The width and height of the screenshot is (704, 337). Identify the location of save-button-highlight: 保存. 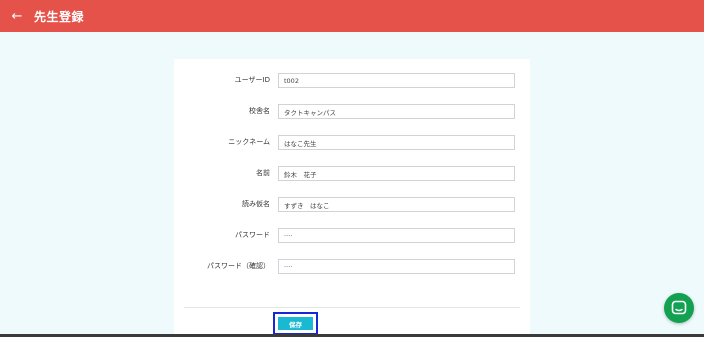
(295, 323).